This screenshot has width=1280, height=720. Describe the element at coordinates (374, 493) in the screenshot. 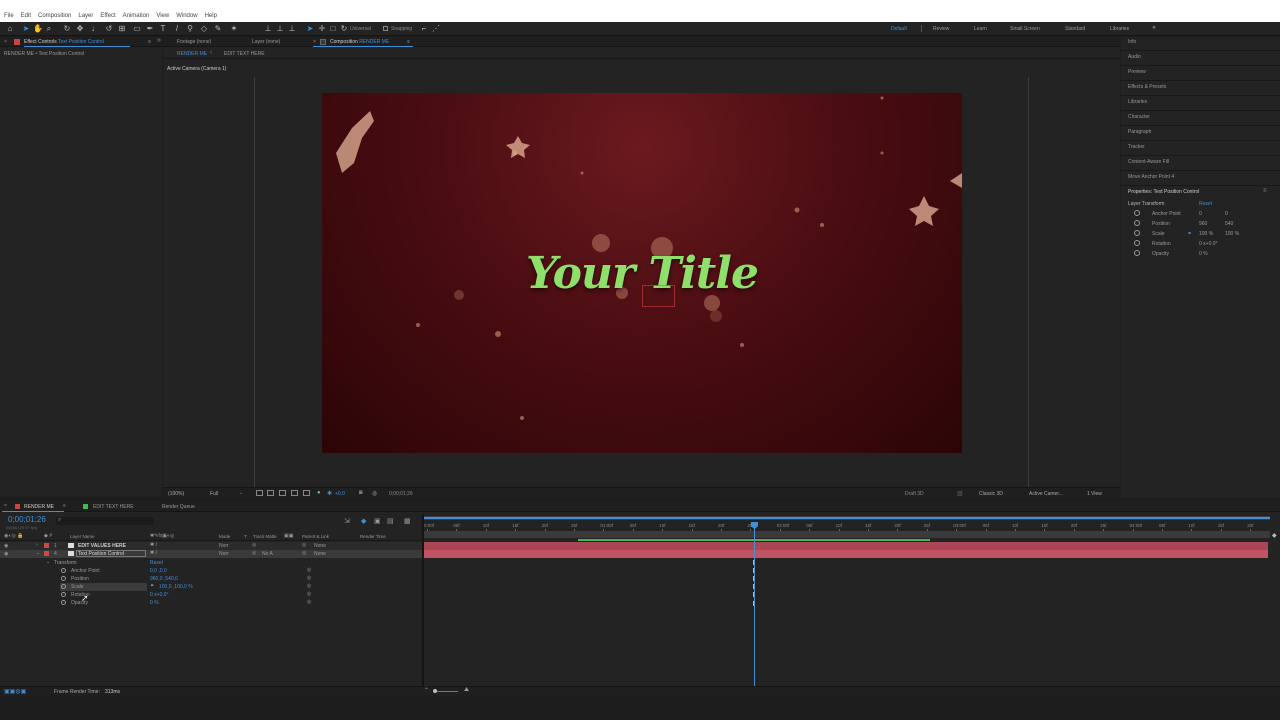

I see `show-snapshot-icon: ◍` at that location.